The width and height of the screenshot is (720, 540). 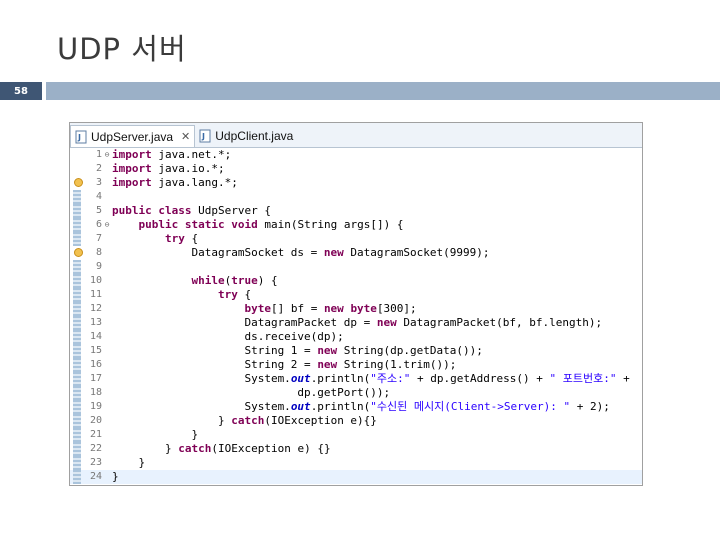 I want to click on line-number: 15, so click(x=95, y=350).